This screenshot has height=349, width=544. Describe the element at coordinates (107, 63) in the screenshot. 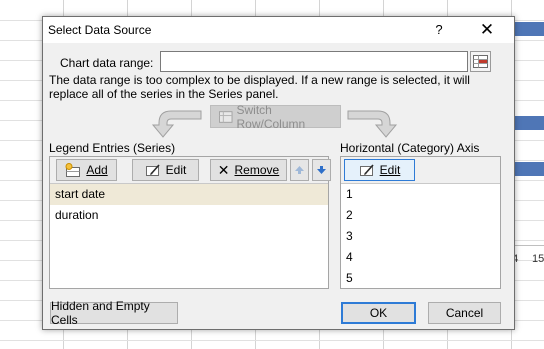

I see `chart-data-range-label: Chart data range:` at that location.